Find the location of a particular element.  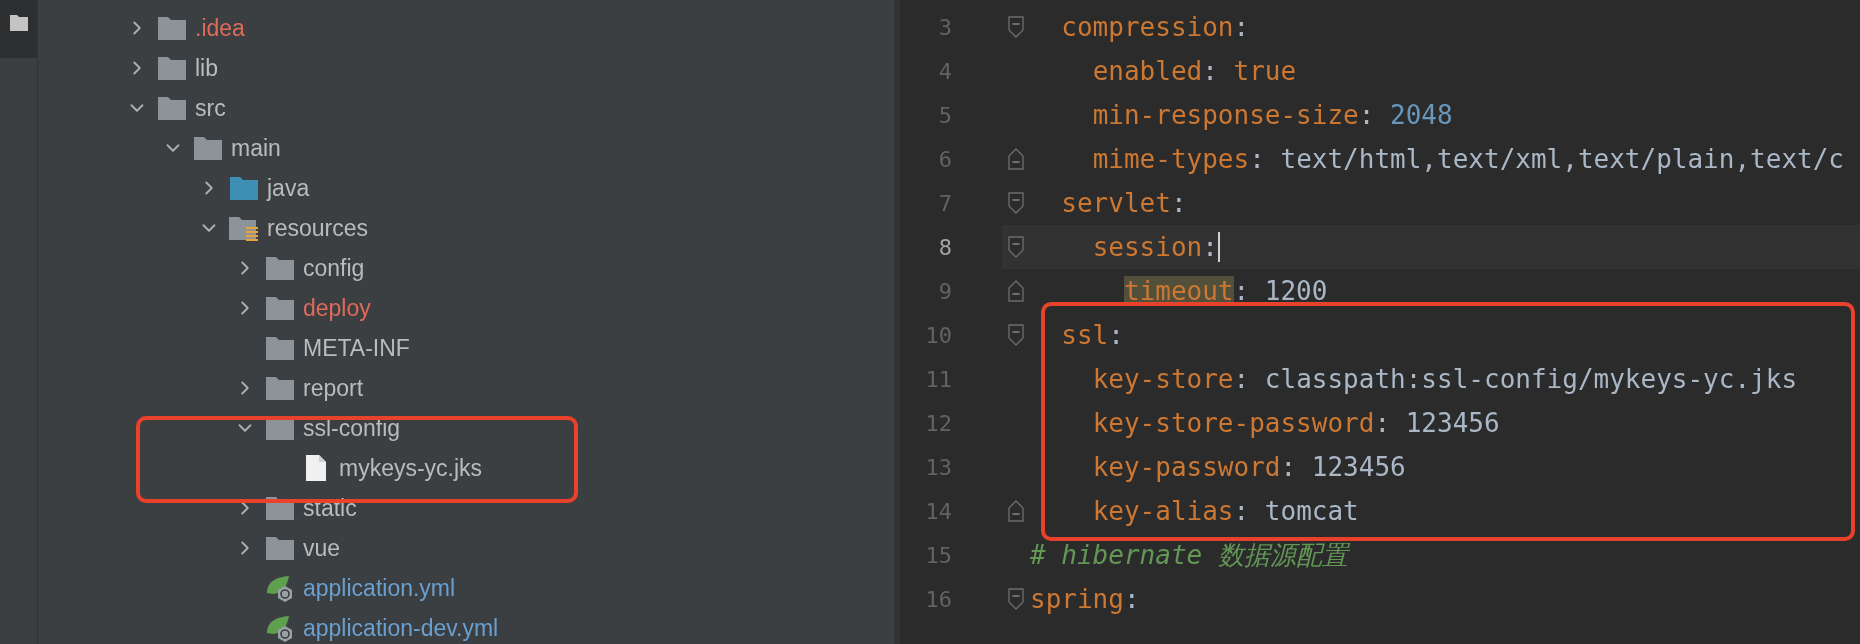

code-line: compression: is located at coordinates (1155, 27).